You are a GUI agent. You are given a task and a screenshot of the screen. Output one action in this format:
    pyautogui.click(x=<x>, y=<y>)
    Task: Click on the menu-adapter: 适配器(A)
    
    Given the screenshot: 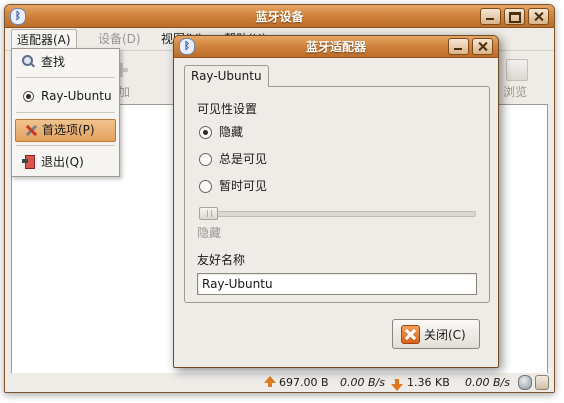 What is the action you would take?
    pyautogui.click(x=44, y=39)
    